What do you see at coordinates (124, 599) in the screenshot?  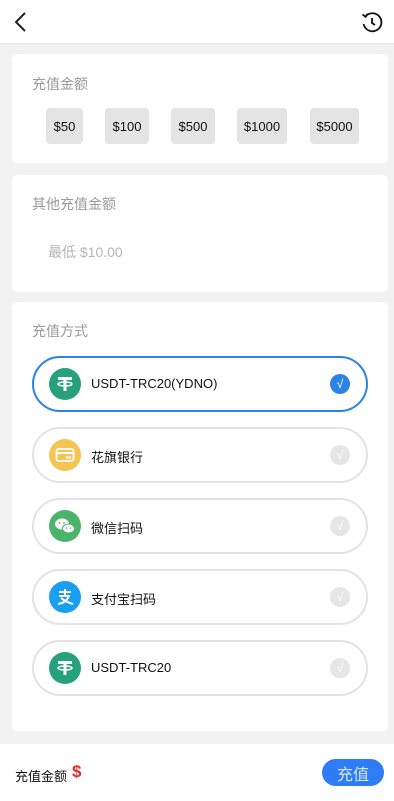 I see `method-label: 支付宝扫码` at bounding box center [124, 599].